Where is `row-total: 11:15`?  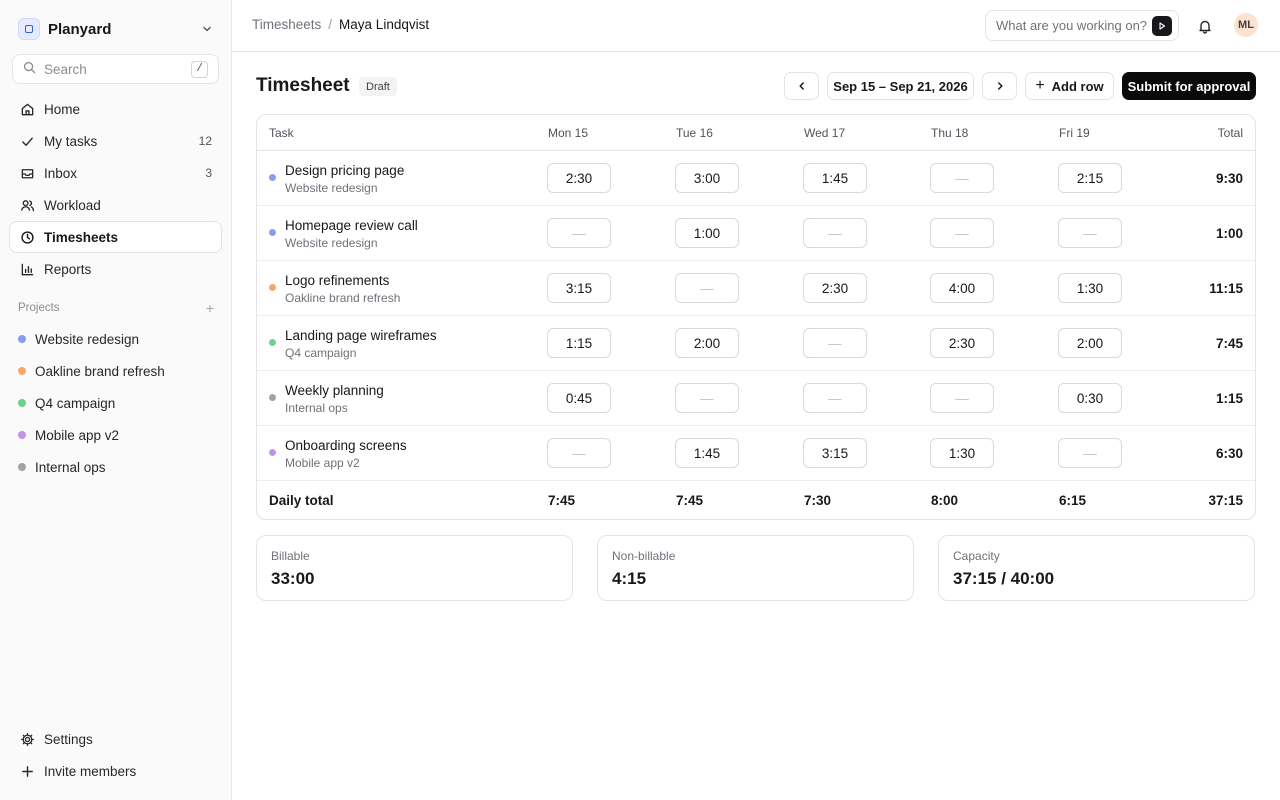
row-total: 11:15 is located at coordinates (1226, 288).